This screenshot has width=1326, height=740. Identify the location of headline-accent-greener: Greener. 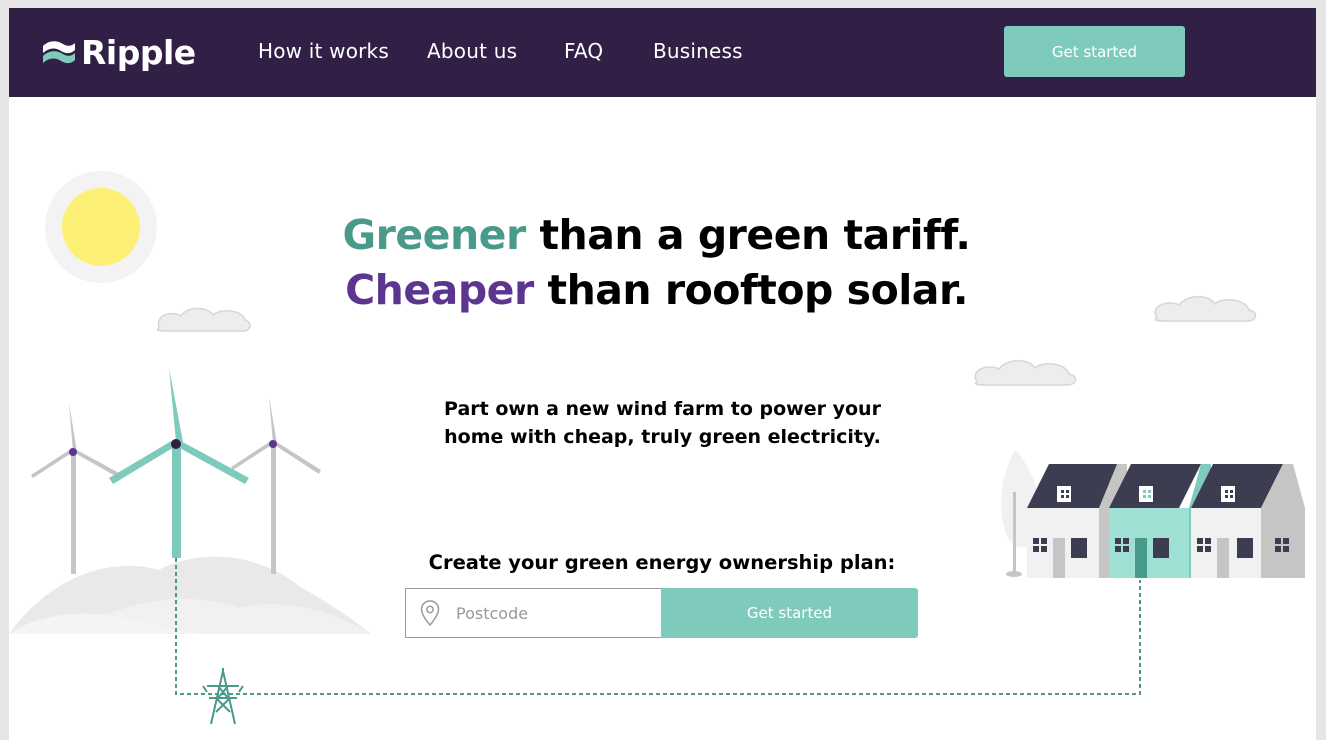
(434, 235).